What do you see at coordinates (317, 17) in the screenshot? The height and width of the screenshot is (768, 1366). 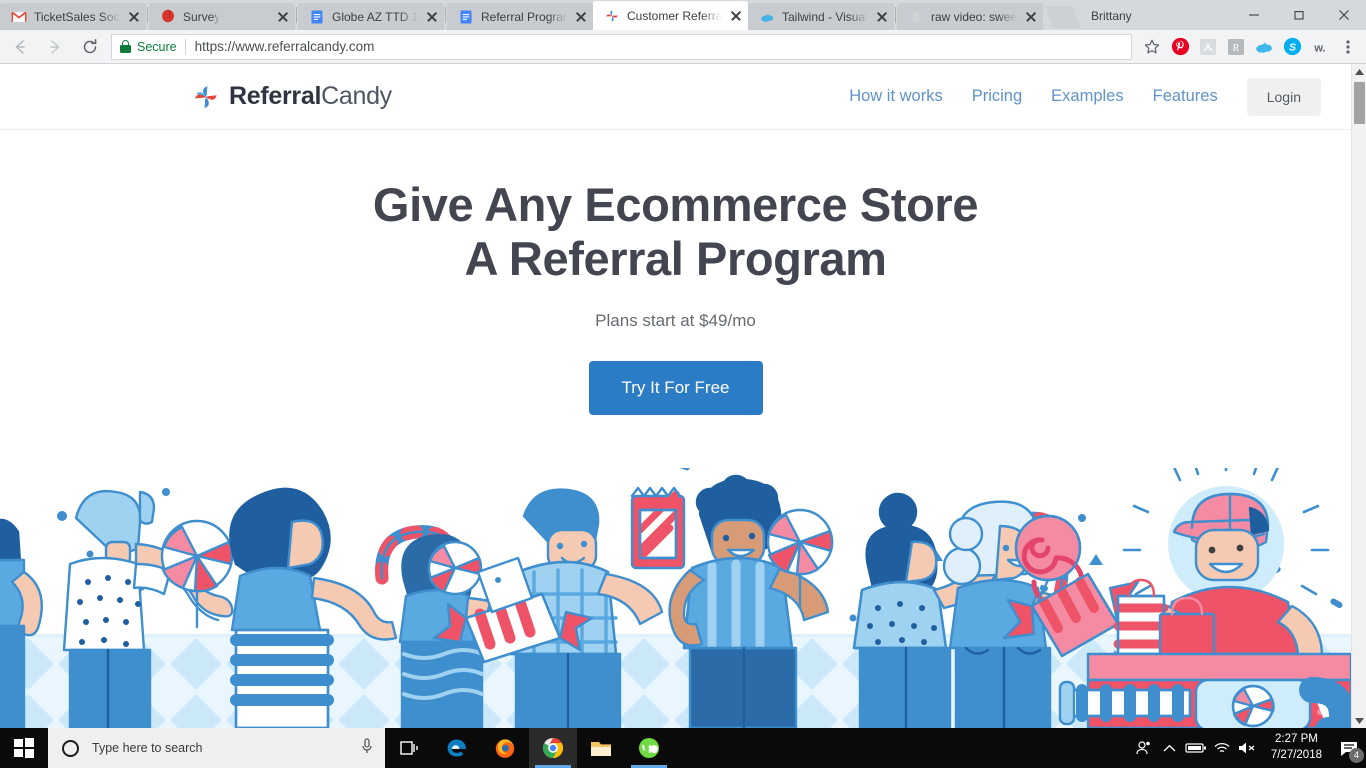 I see `google-docs-icon` at bounding box center [317, 17].